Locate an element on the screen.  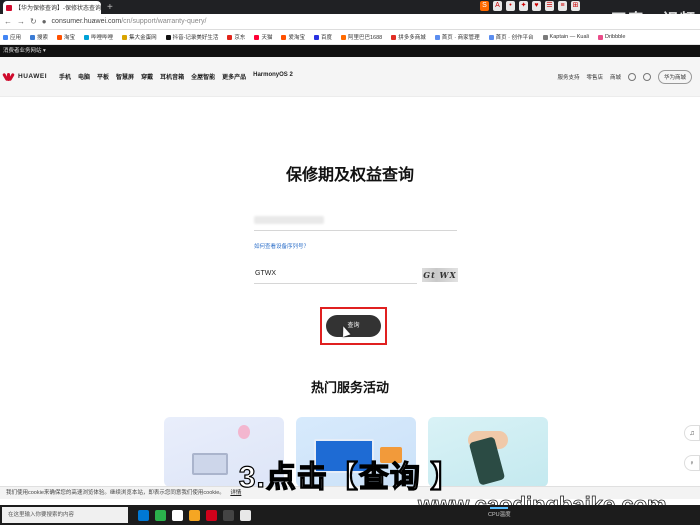
huawei-favicon-icon is located at coordinates (9, 7).